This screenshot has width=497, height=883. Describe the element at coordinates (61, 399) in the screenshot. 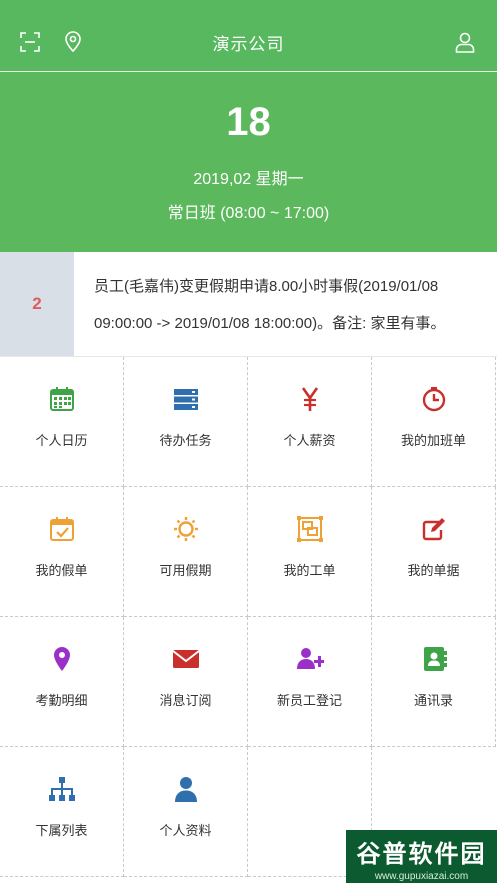

I see `calendar-icon` at that location.